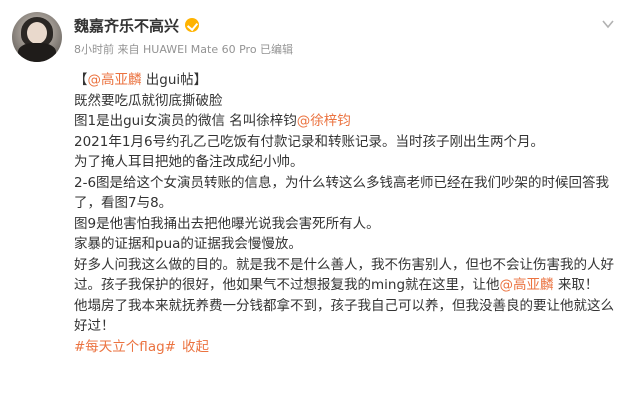 This screenshot has width=634, height=410. What do you see at coordinates (227, 223) in the screenshot?
I see `content-line: 图9是他害怕我捅出去把他曝光说我会害死所有人。` at bounding box center [227, 223].